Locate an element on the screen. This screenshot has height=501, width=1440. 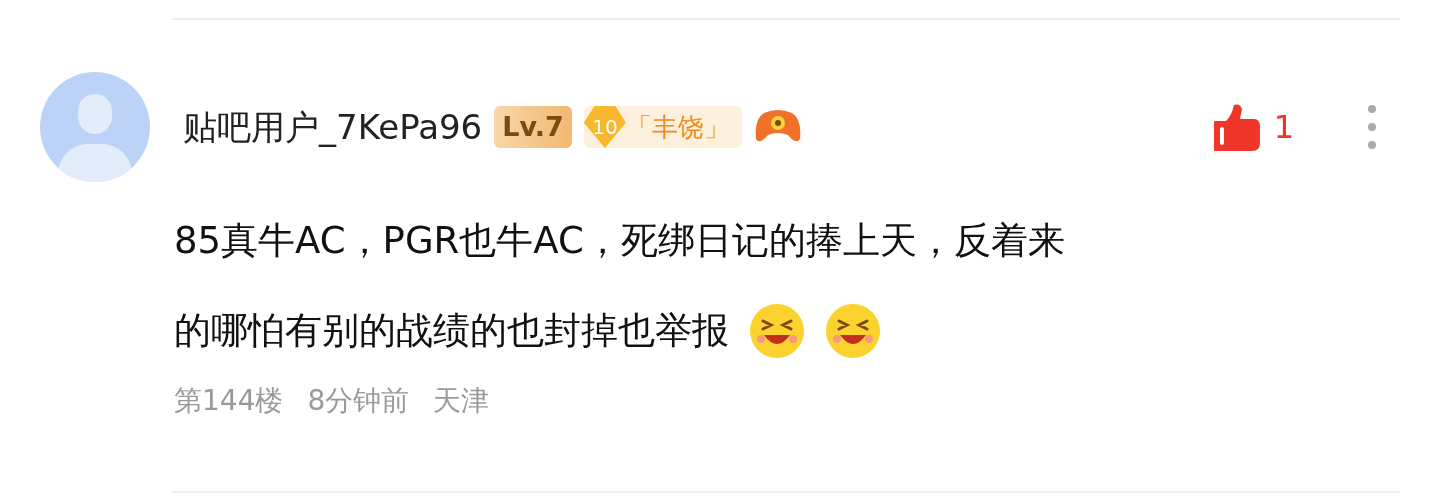
tier-title: 「丰饶」 is located at coordinates (677, 127).